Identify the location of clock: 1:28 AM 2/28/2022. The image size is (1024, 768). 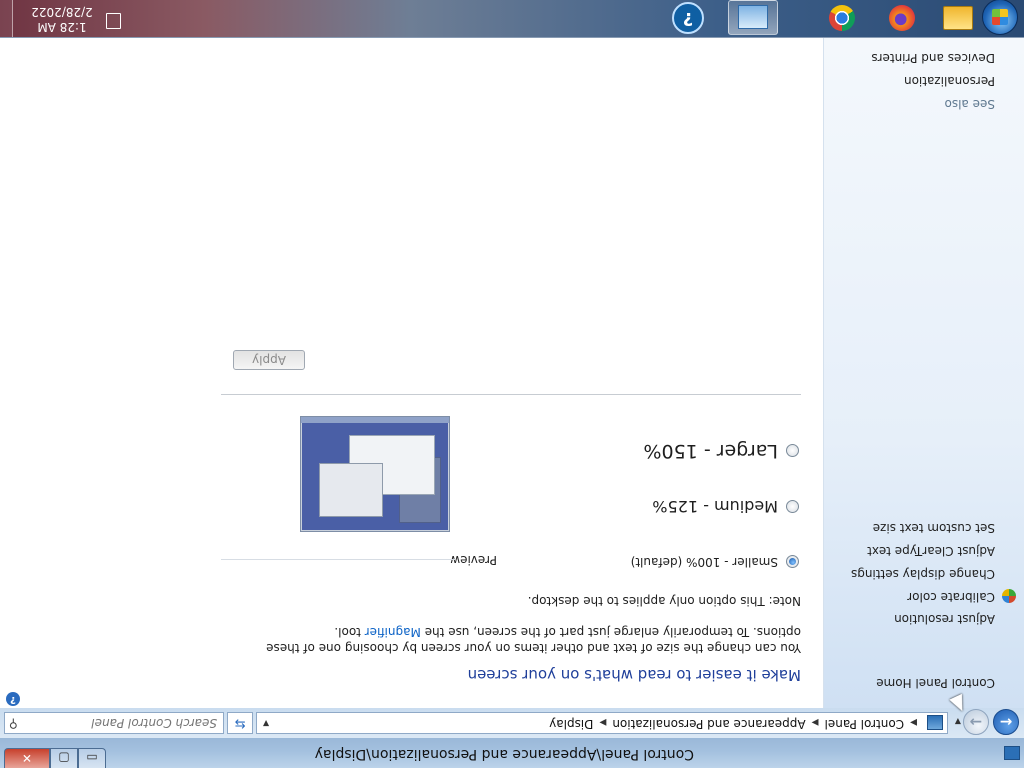
(62, 19).